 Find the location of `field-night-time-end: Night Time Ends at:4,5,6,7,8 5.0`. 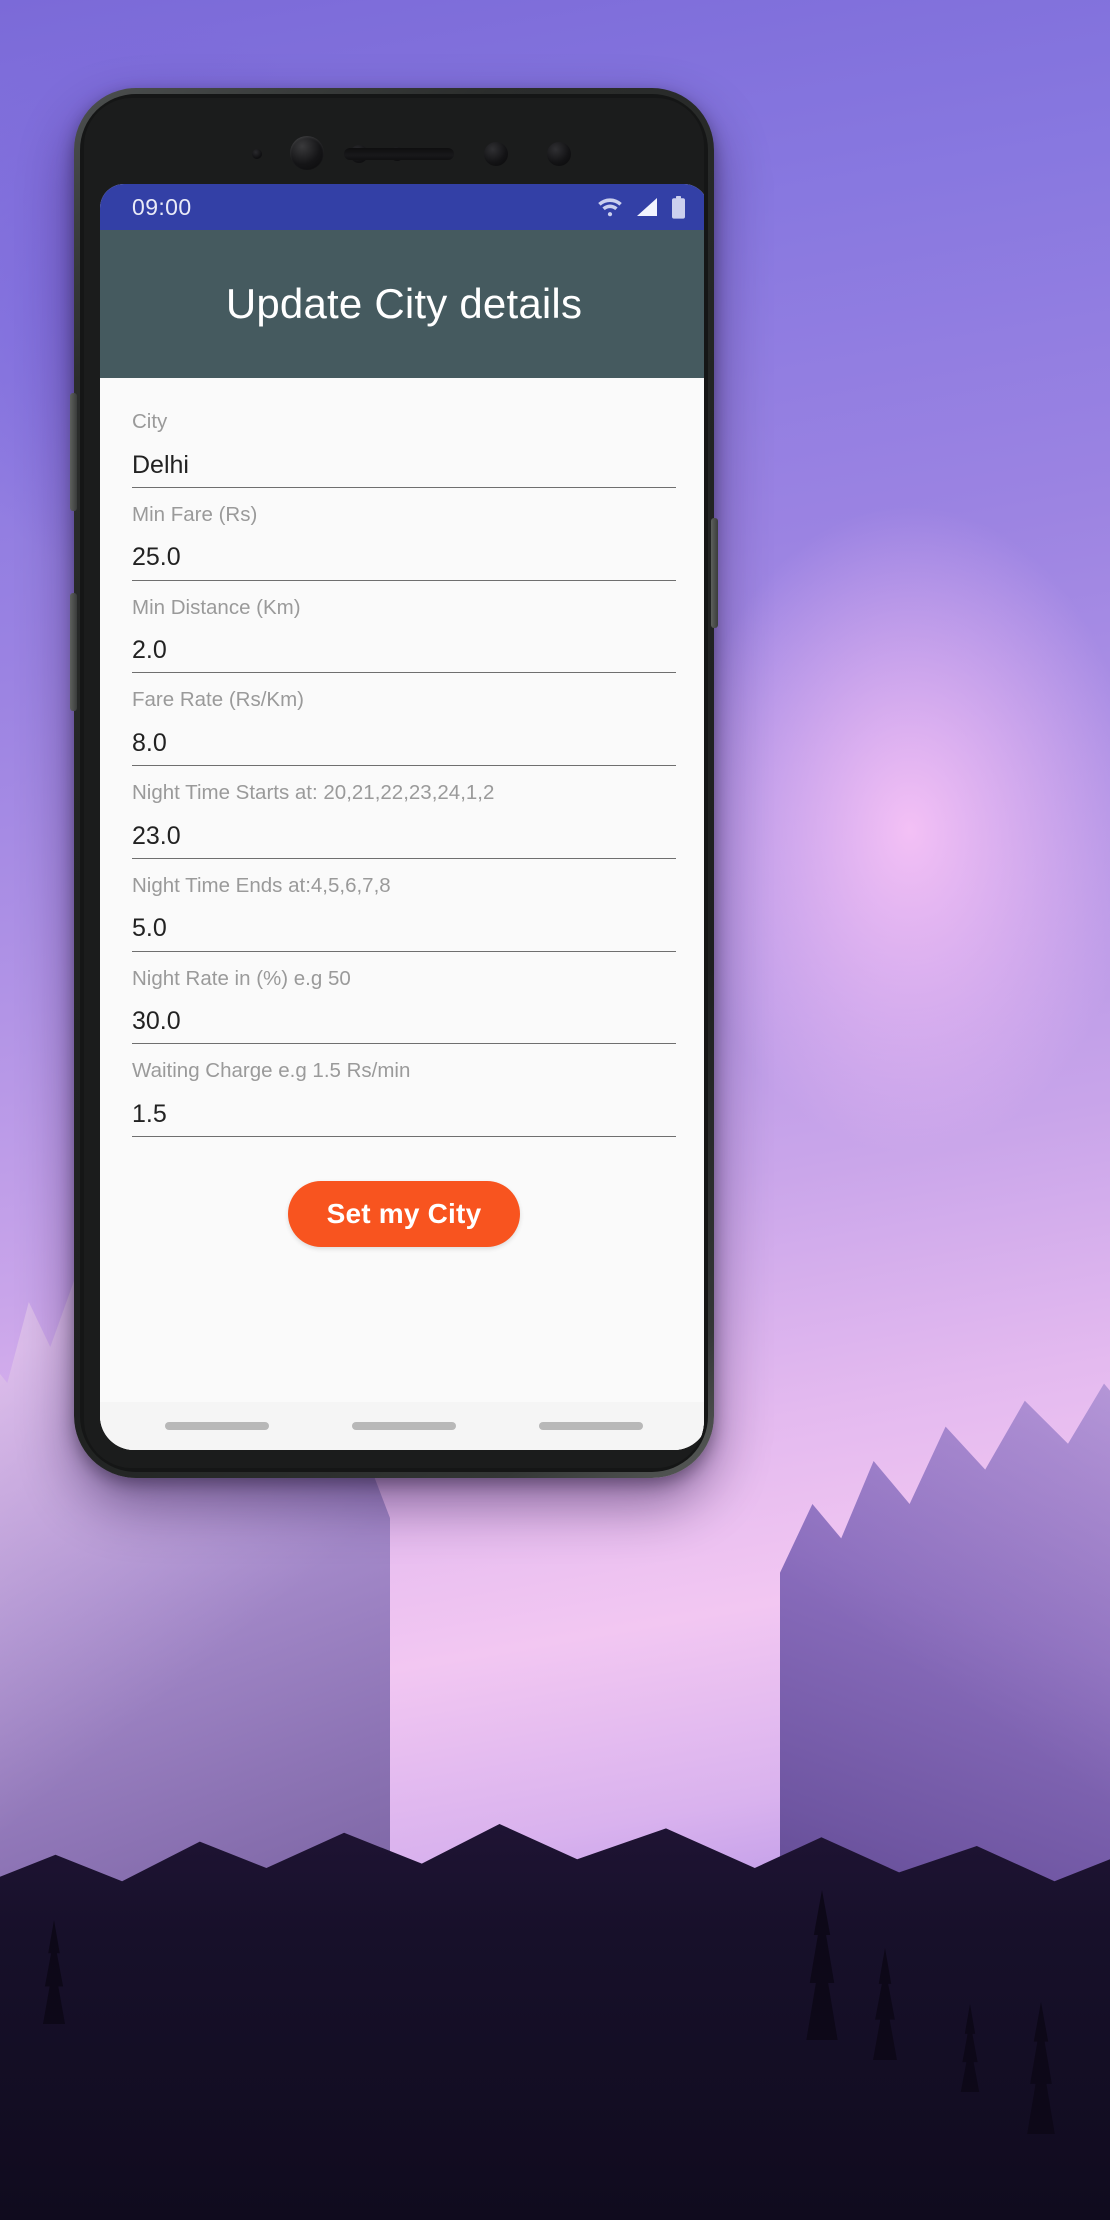

field-night-time-end: Night Time Ends at:4,5,6,7,8 5.0 is located at coordinates (404, 912).